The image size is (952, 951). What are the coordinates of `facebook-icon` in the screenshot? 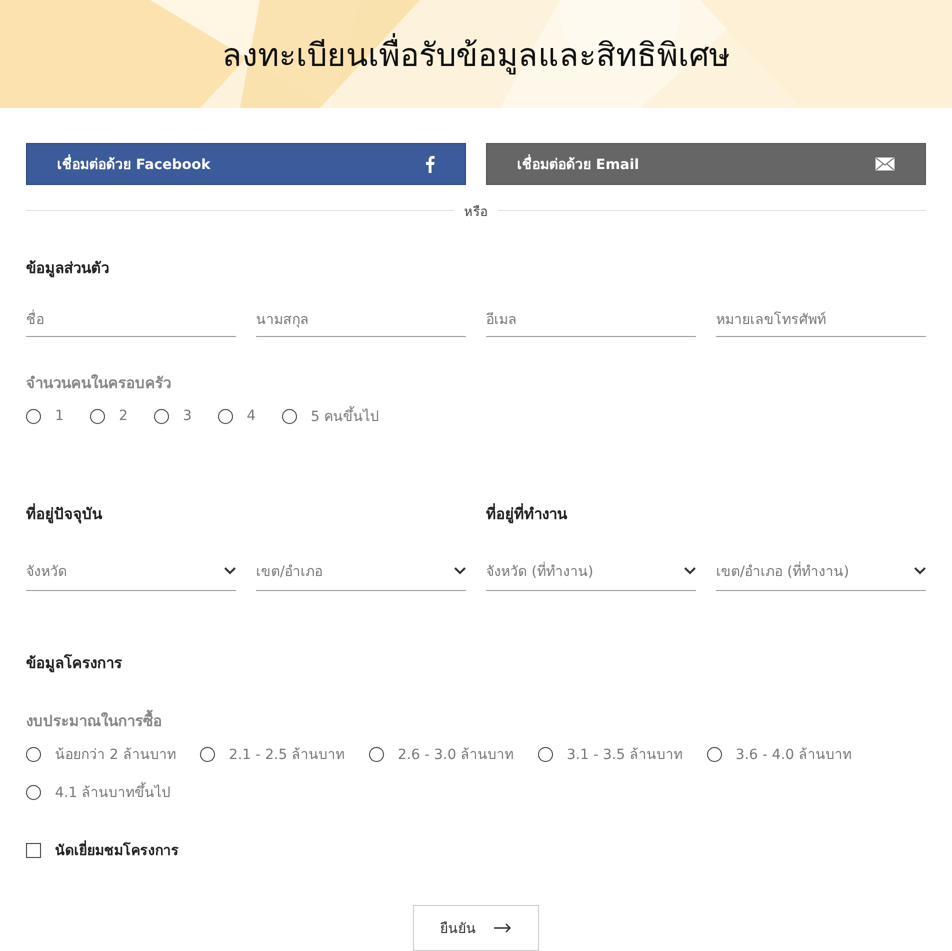 It's located at (430, 164).